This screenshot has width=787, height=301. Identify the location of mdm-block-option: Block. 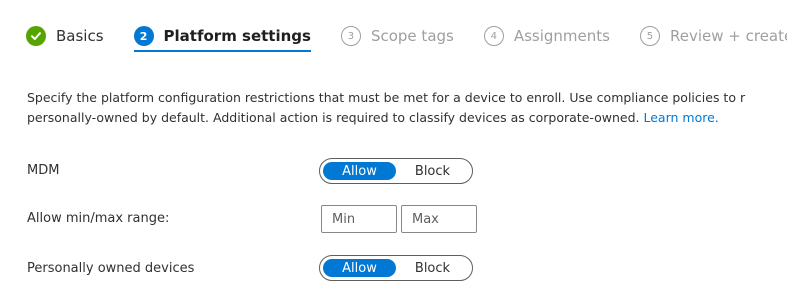
(432, 171).